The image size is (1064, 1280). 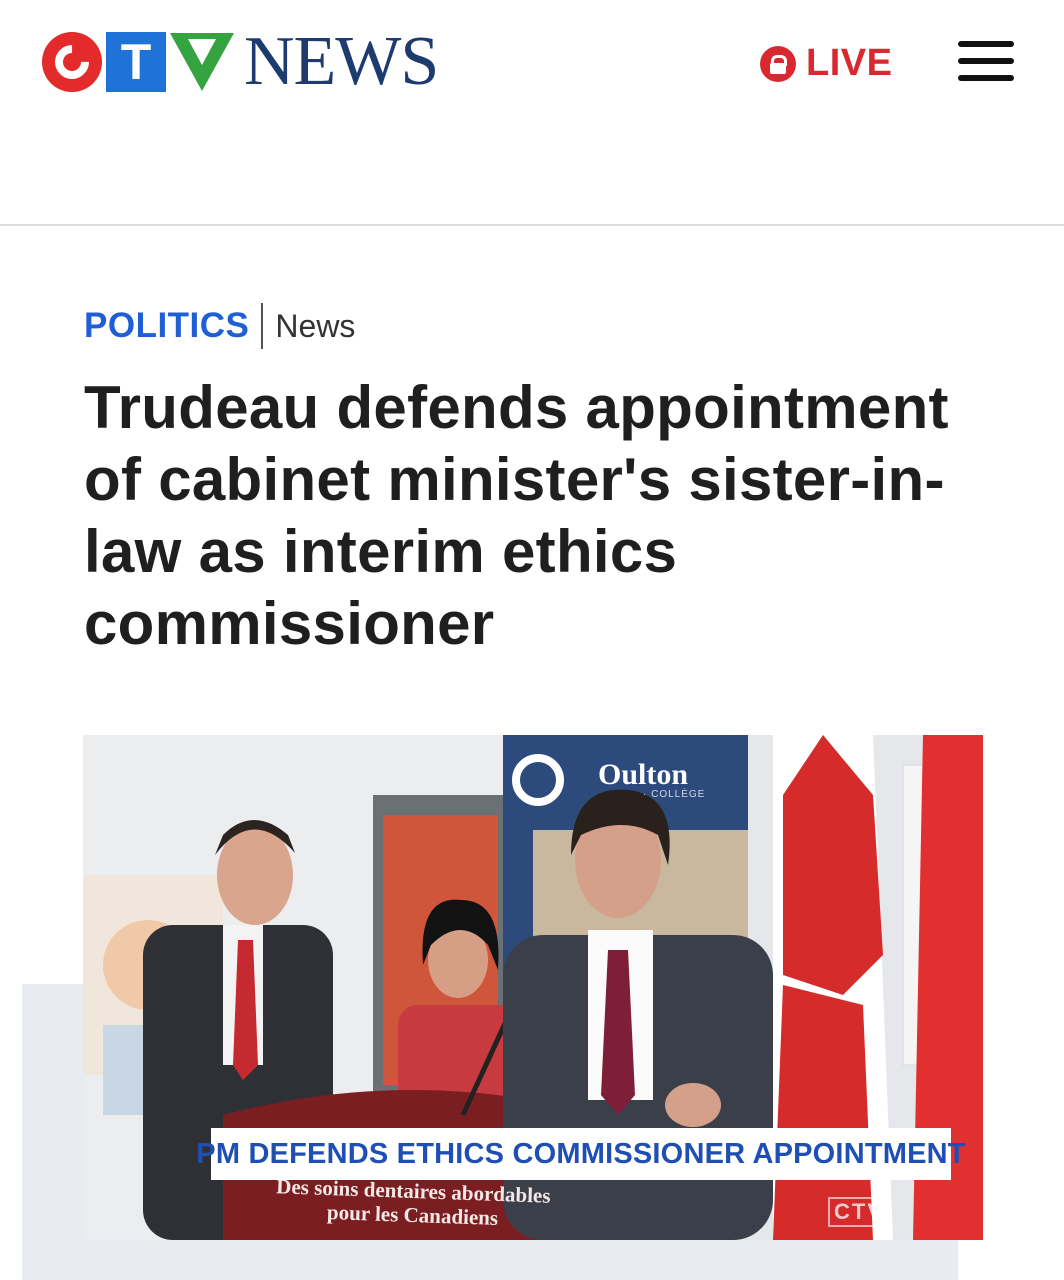 What do you see at coordinates (166, 326) in the screenshot?
I see `breadcrumb-section-politics: POLITICS` at bounding box center [166, 326].